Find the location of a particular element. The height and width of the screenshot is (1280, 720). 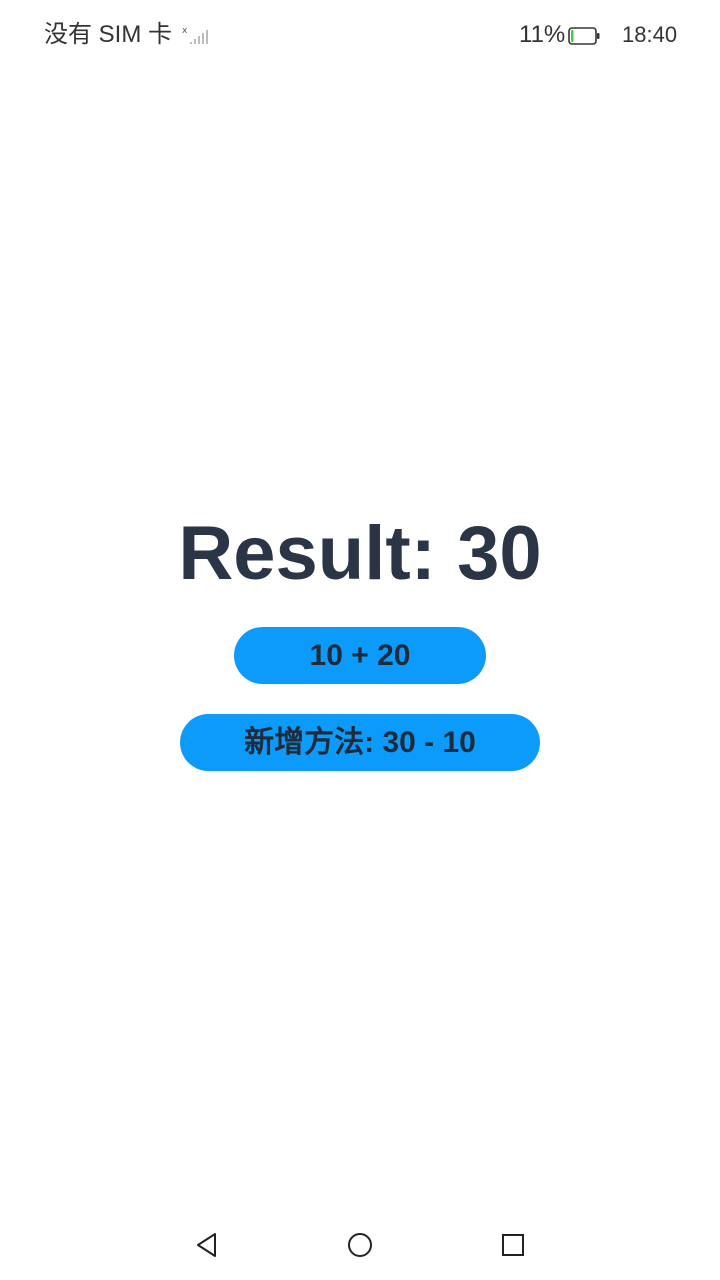

no-signal-icon: x is located at coordinates (195, 35).